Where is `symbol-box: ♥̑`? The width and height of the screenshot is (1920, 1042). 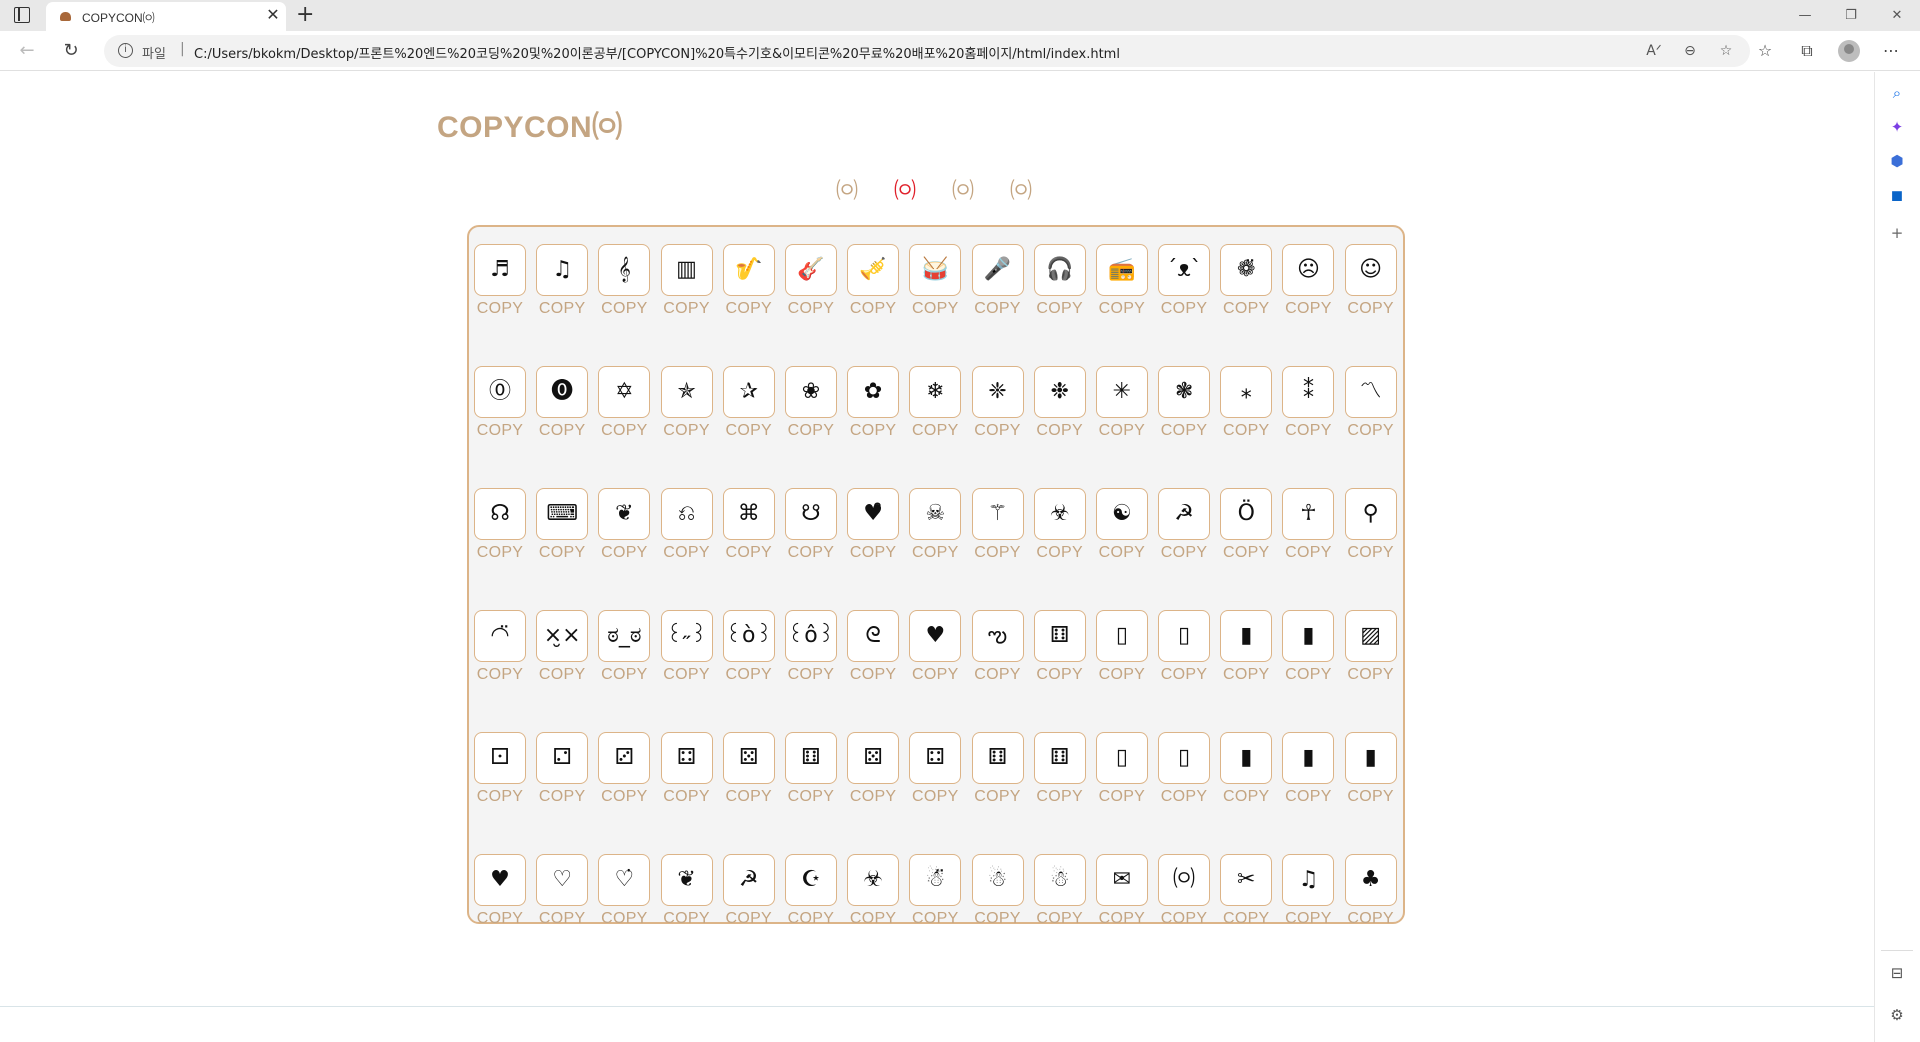 symbol-box: ♥̑ is located at coordinates (873, 514).